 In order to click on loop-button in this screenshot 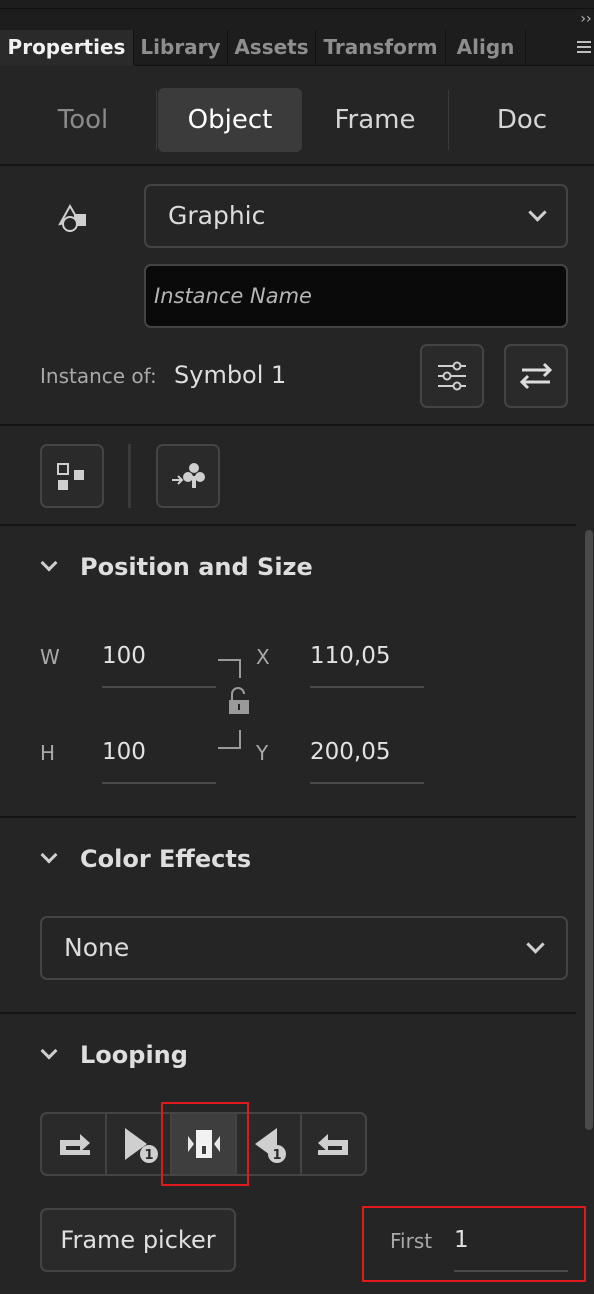, I will do `click(74, 1144)`.